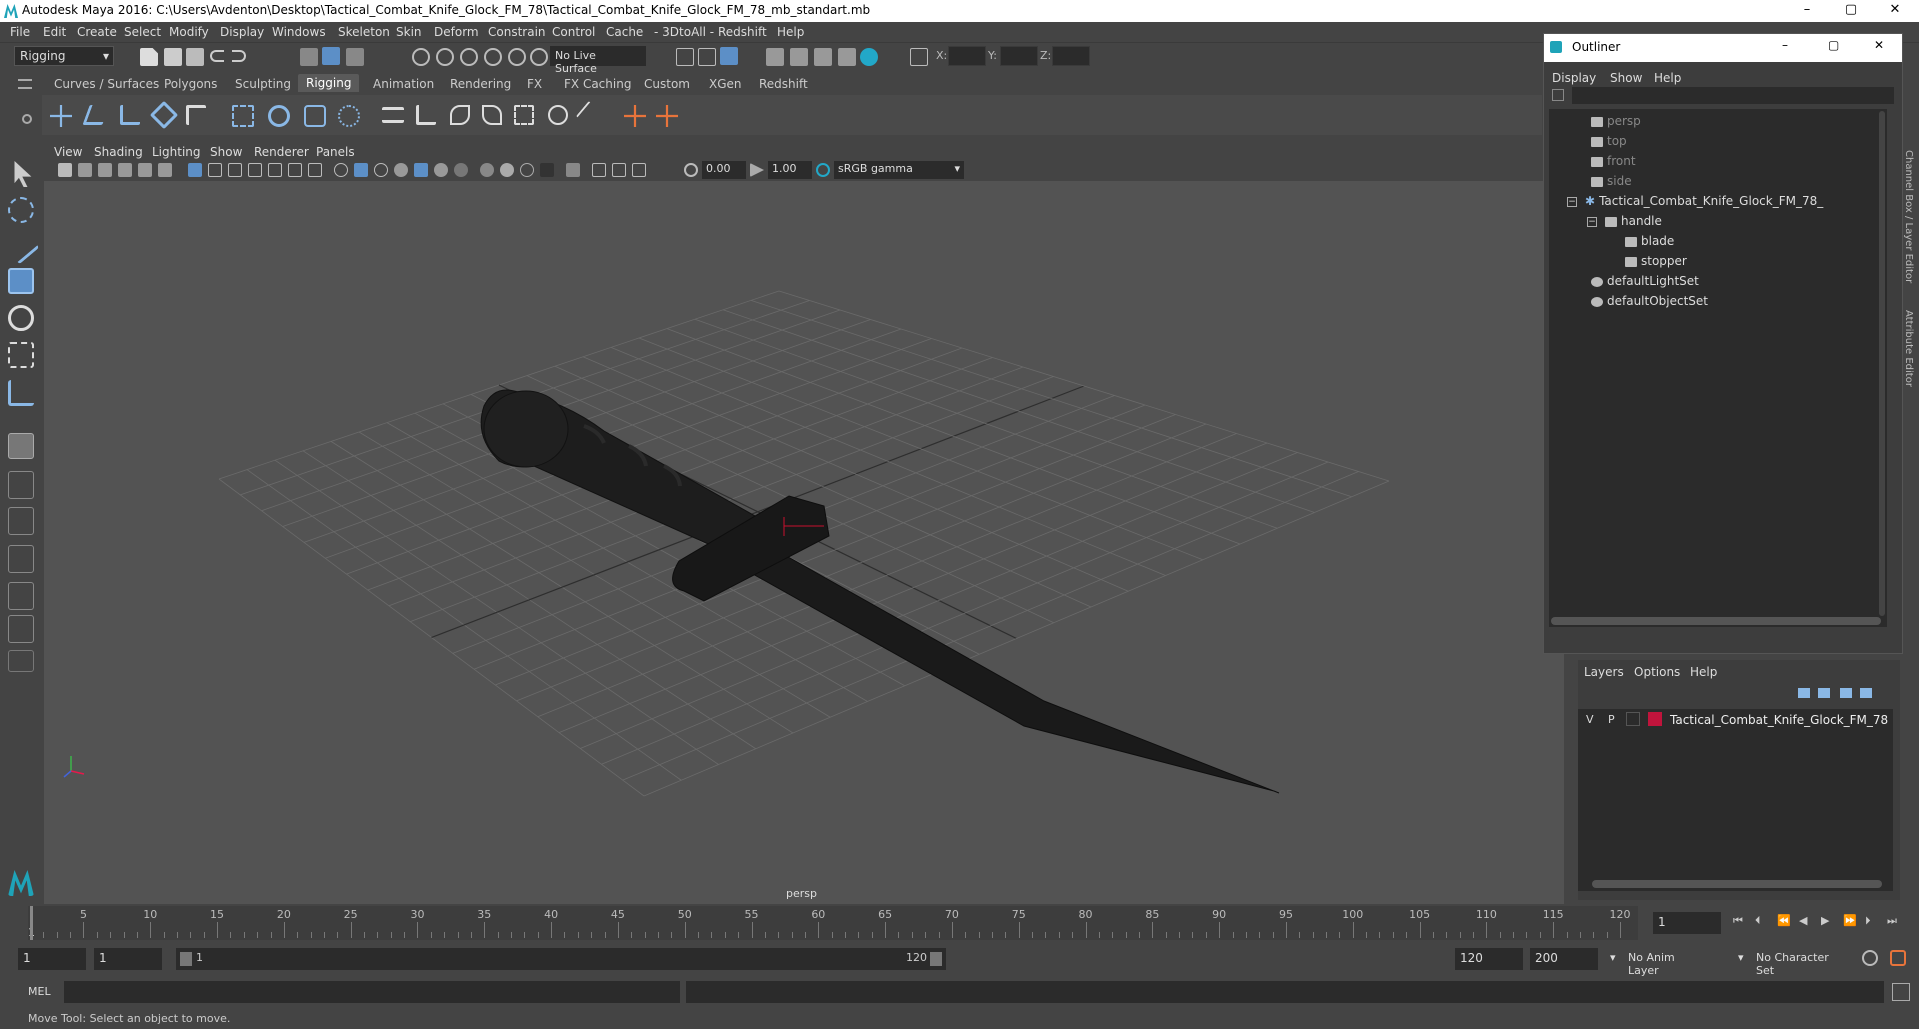  Describe the element at coordinates (899, 170) in the screenshot. I see `color-space-select: sRGB gamma ▾` at that location.